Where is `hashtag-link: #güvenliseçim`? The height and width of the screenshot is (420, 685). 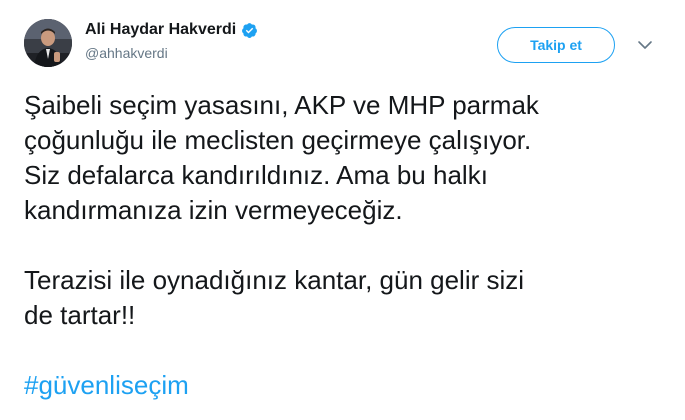 hashtag-link: #güvenliseçim is located at coordinates (344, 385).